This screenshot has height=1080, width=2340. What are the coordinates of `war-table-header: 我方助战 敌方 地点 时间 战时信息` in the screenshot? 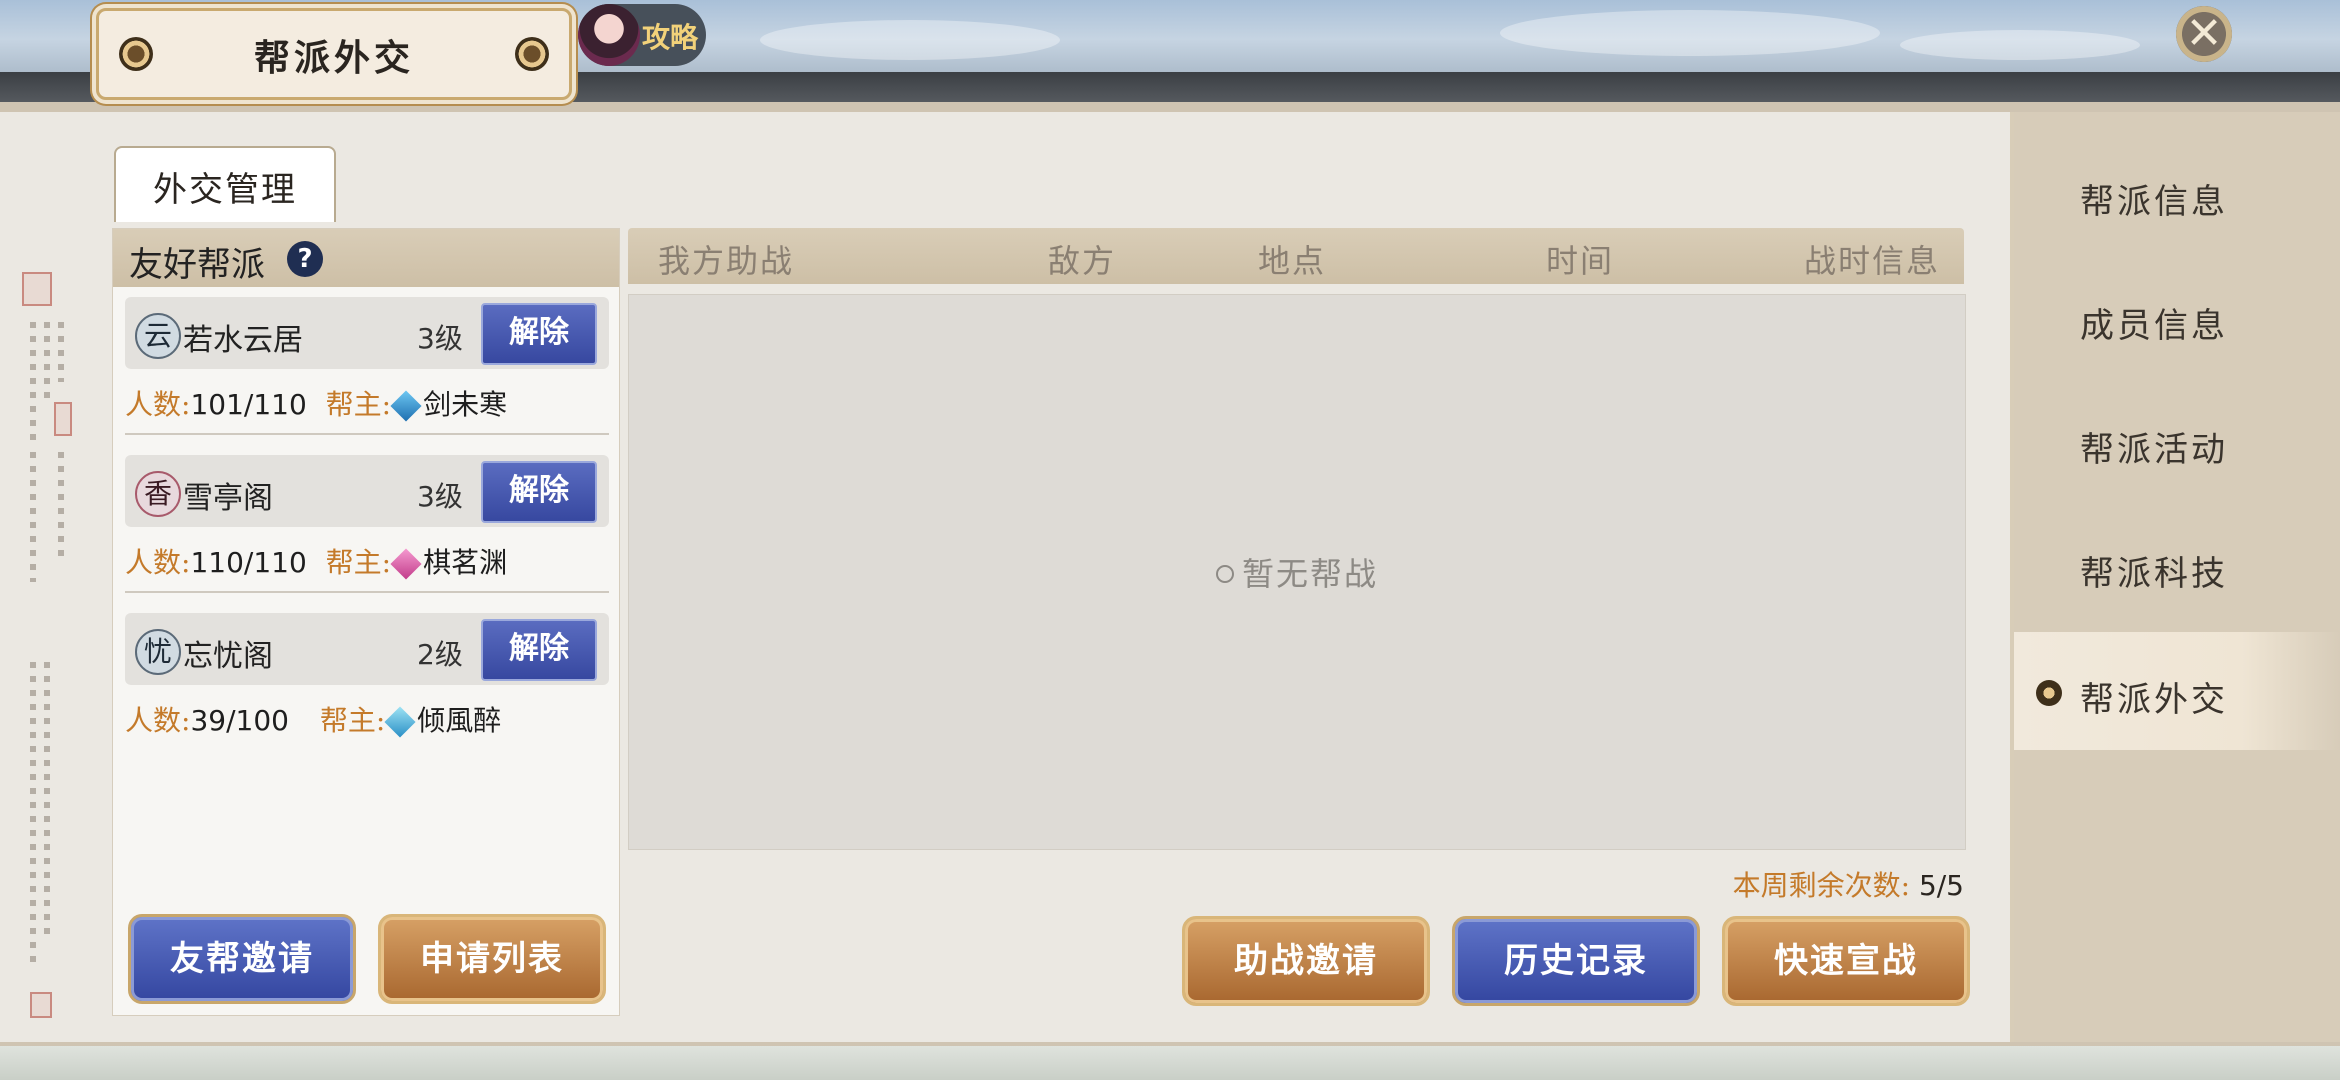 It's located at (1296, 256).